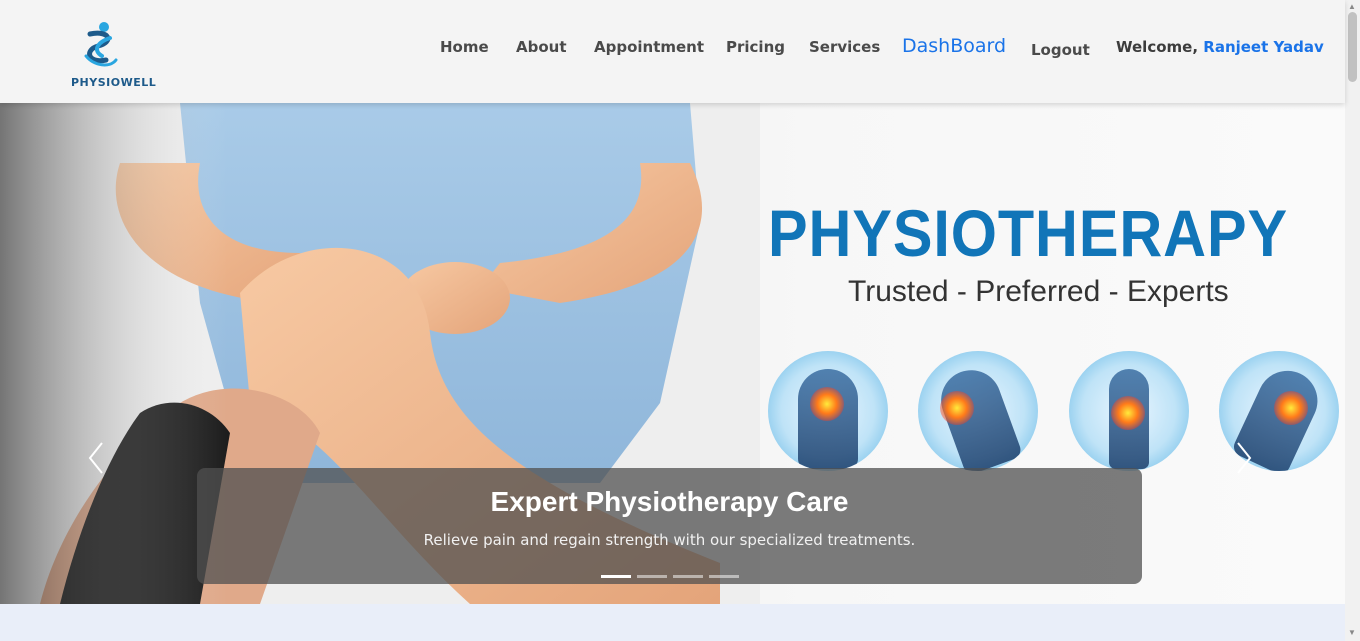 The width and height of the screenshot is (1360, 641). I want to click on user-name: Ranjeet Yadav, so click(1263, 47).